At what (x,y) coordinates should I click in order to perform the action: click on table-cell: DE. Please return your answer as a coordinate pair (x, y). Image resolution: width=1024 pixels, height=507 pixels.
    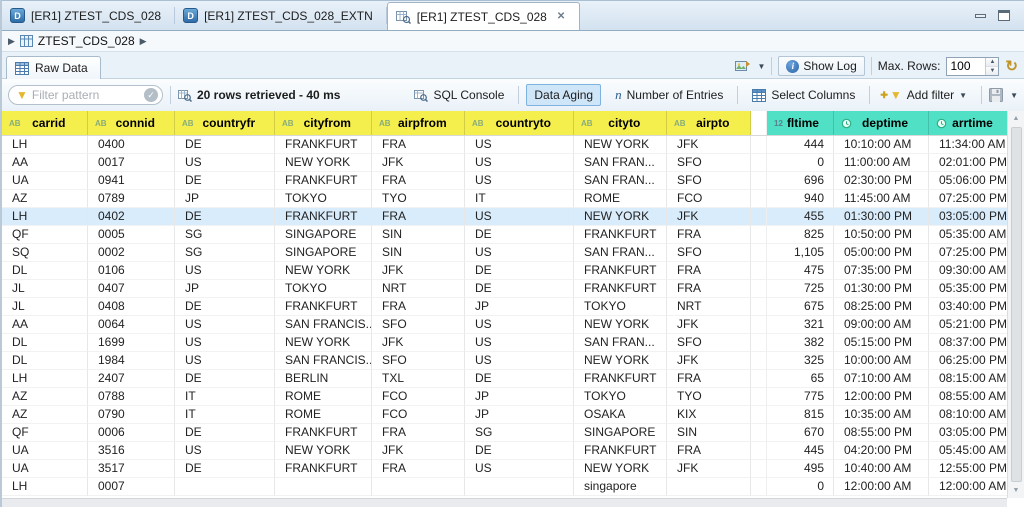
    Looking at the image, I should click on (519, 379).